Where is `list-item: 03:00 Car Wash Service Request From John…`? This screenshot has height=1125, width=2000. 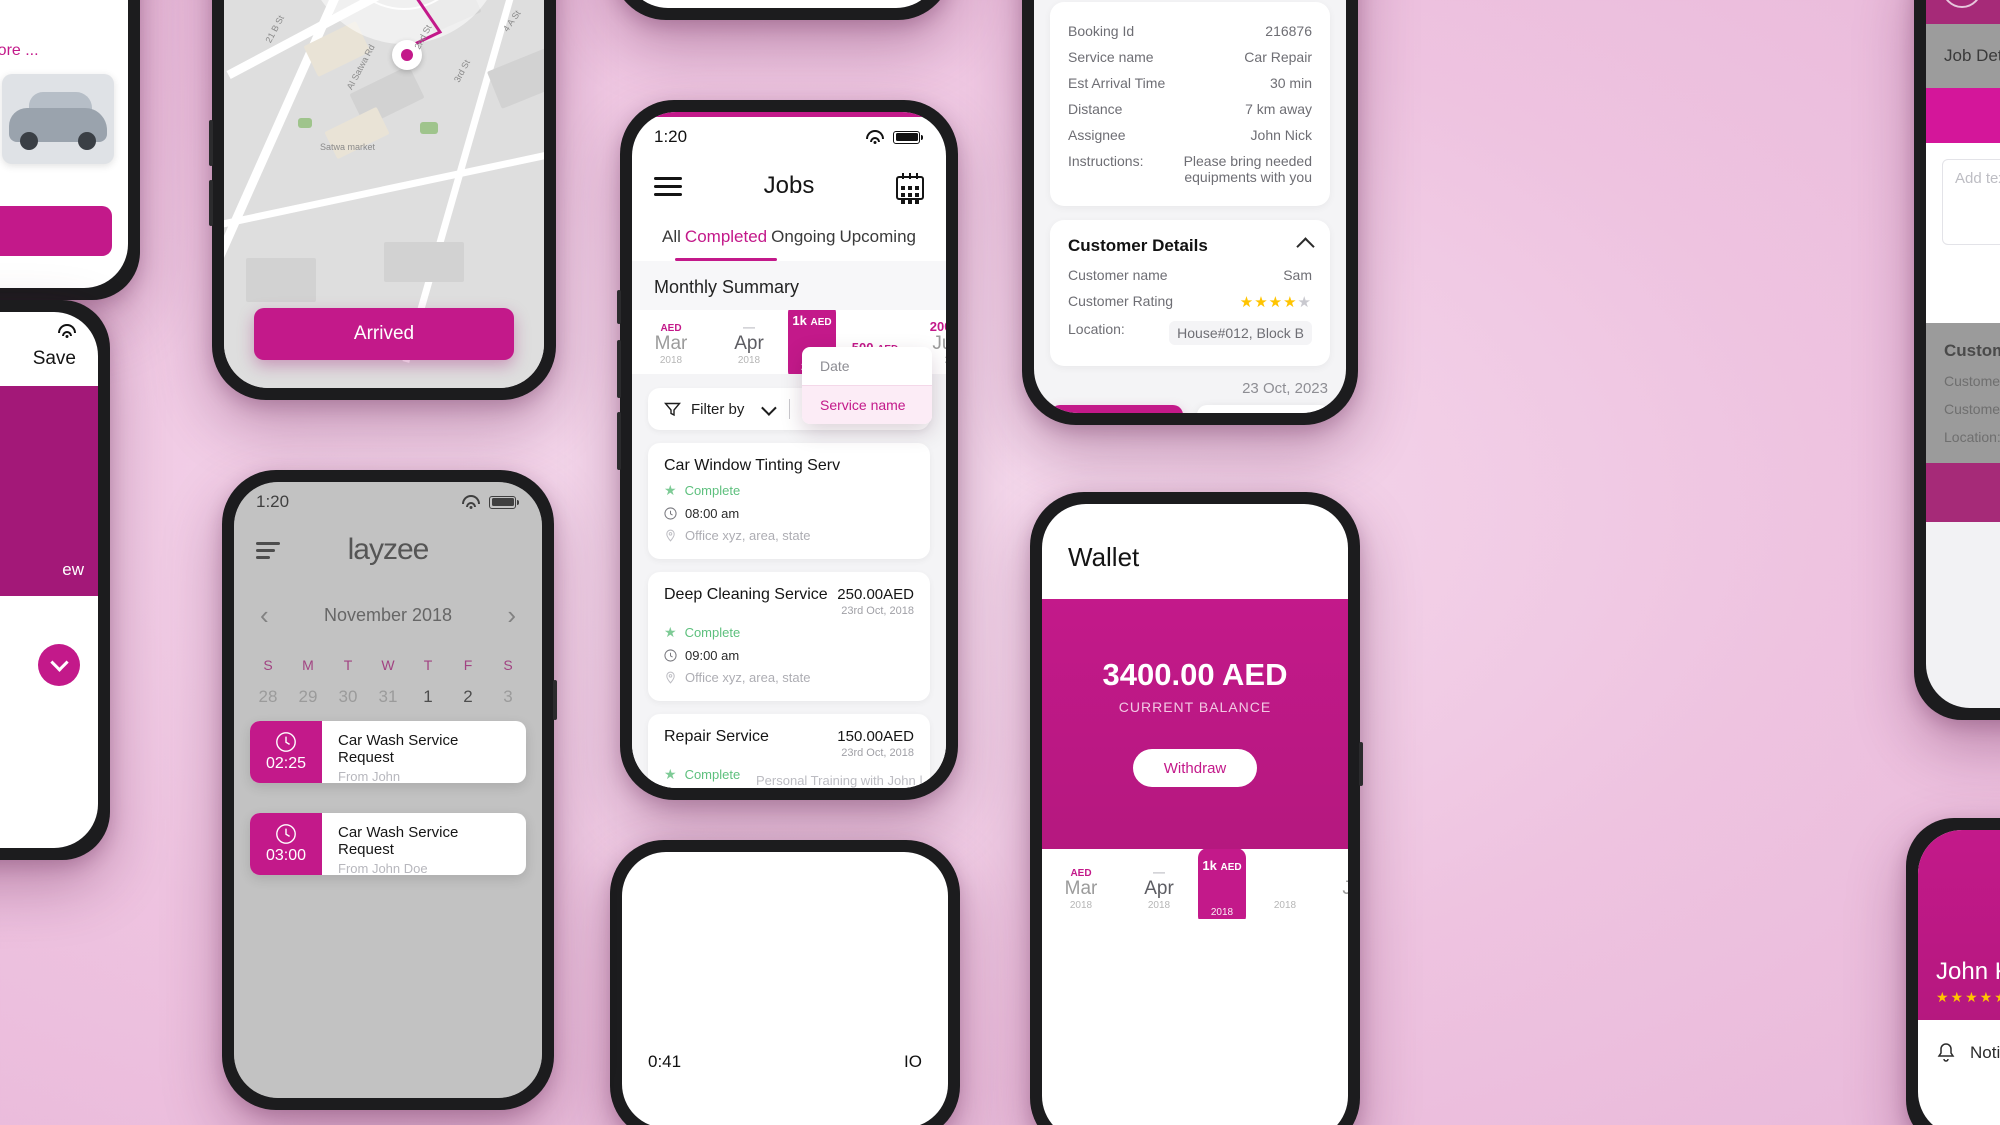
list-item: 03:00 Car Wash Service Request From John… is located at coordinates (388, 844).